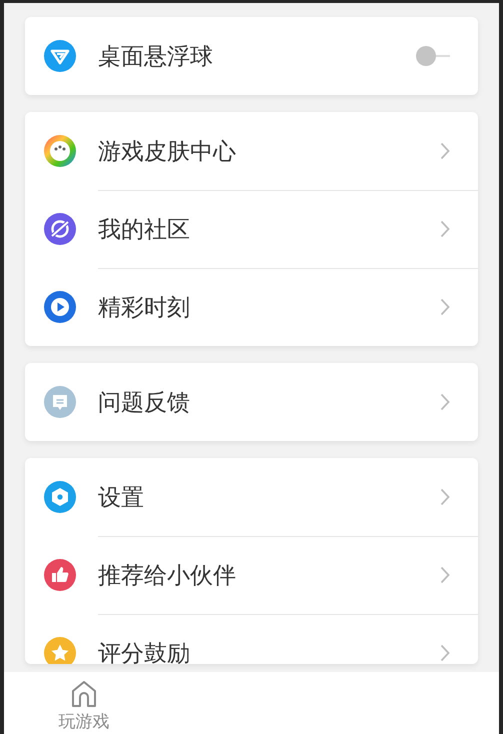  Describe the element at coordinates (167, 152) in the screenshot. I see `row-label: 游戏皮肤中心` at that location.